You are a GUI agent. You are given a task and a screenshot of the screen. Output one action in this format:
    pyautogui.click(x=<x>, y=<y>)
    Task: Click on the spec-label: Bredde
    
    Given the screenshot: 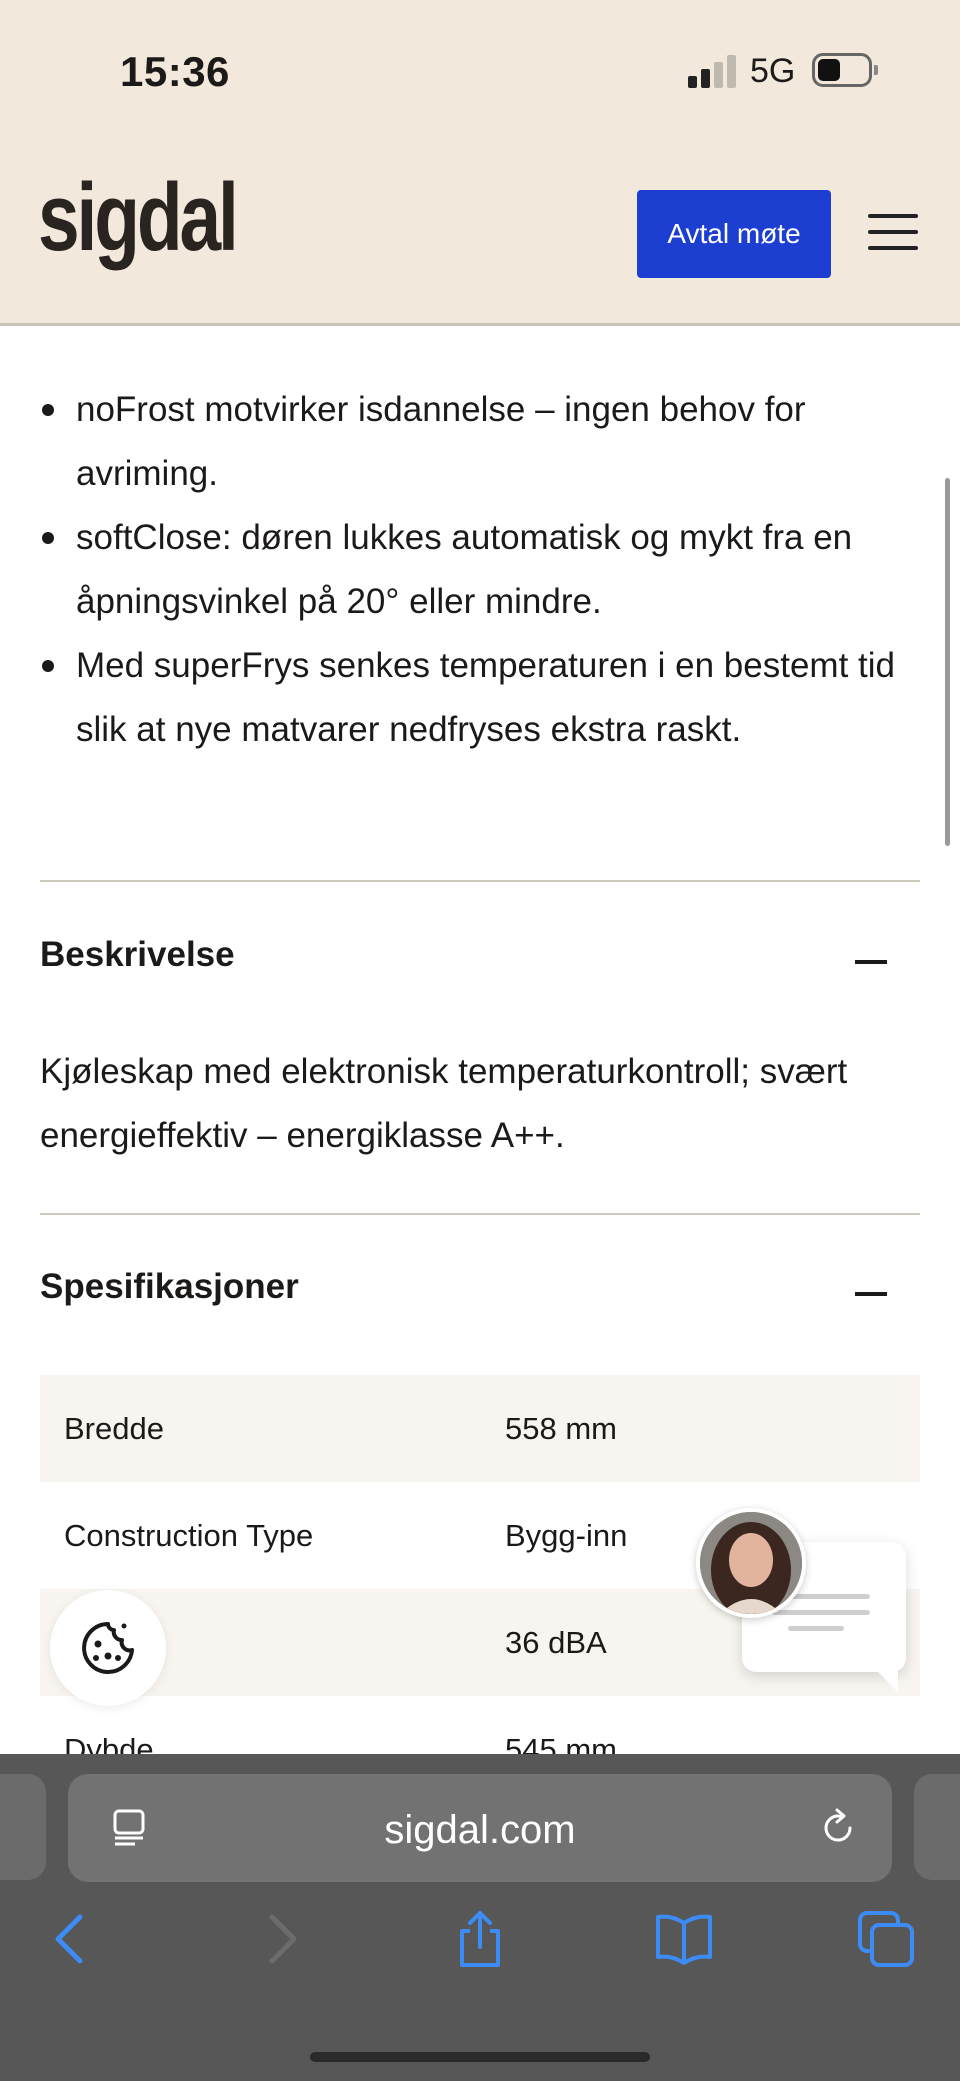 What is the action you would take?
    pyautogui.click(x=114, y=1428)
    